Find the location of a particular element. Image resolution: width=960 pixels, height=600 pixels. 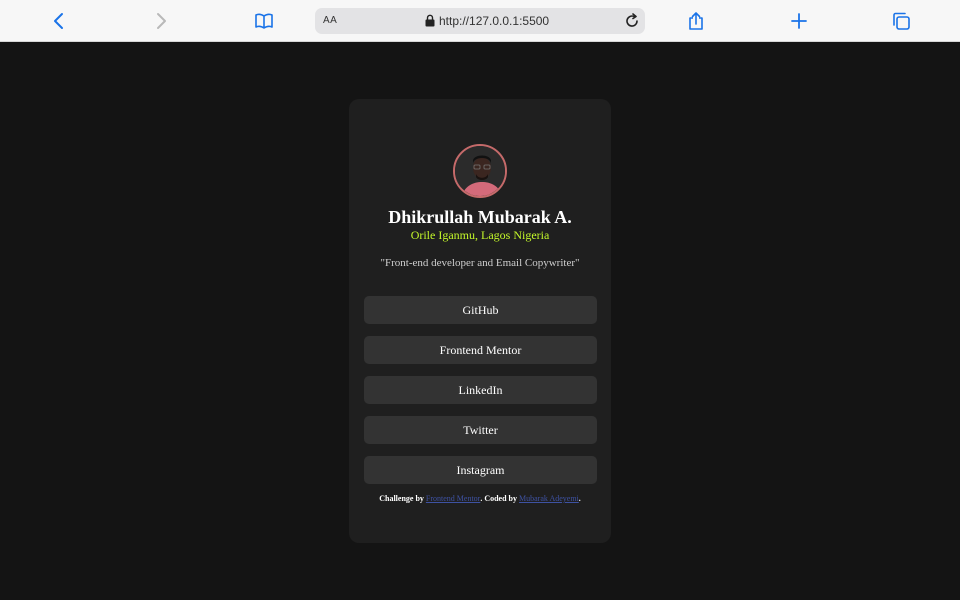

lock-icon is located at coordinates (430, 20).